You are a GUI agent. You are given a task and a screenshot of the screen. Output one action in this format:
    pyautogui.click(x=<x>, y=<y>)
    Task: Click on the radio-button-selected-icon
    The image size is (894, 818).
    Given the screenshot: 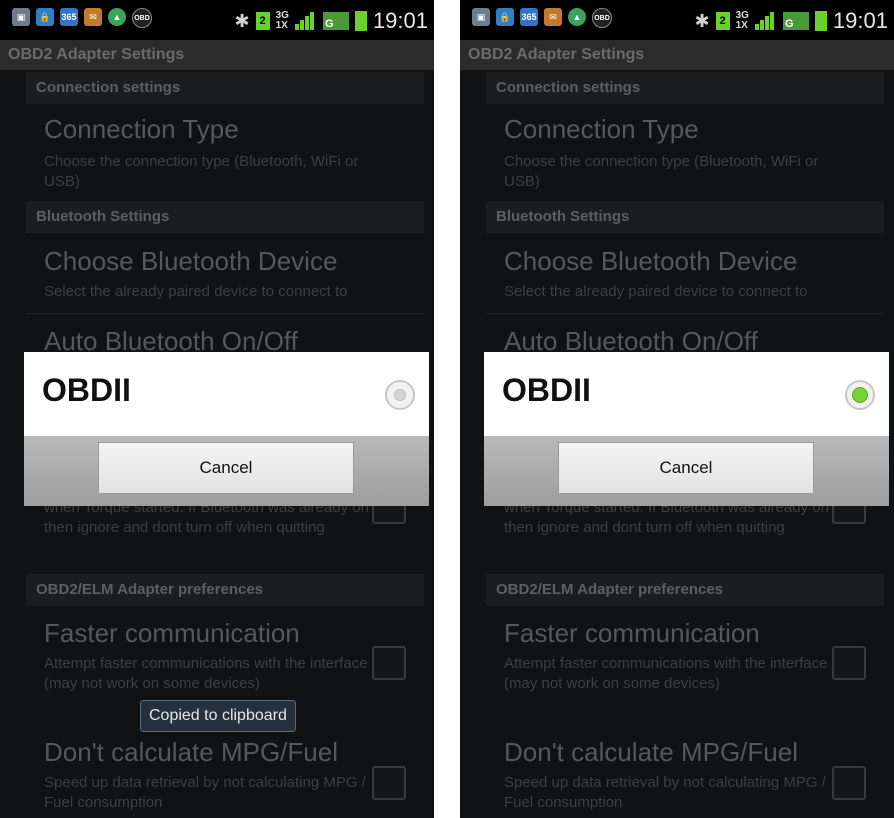 What is the action you would take?
    pyautogui.click(x=860, y=395)
    